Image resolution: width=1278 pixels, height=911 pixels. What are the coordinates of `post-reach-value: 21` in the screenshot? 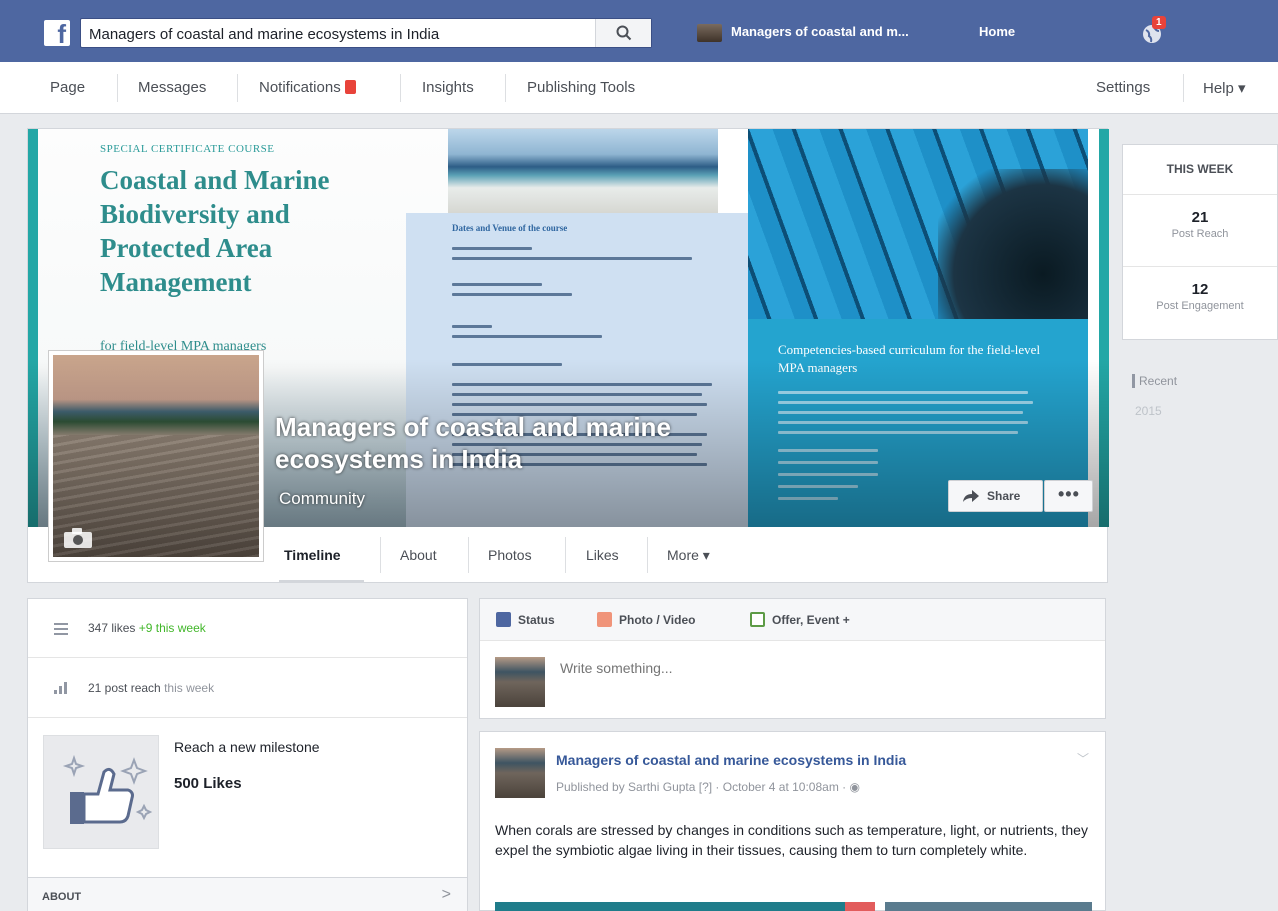 It's located at (1200, 217).